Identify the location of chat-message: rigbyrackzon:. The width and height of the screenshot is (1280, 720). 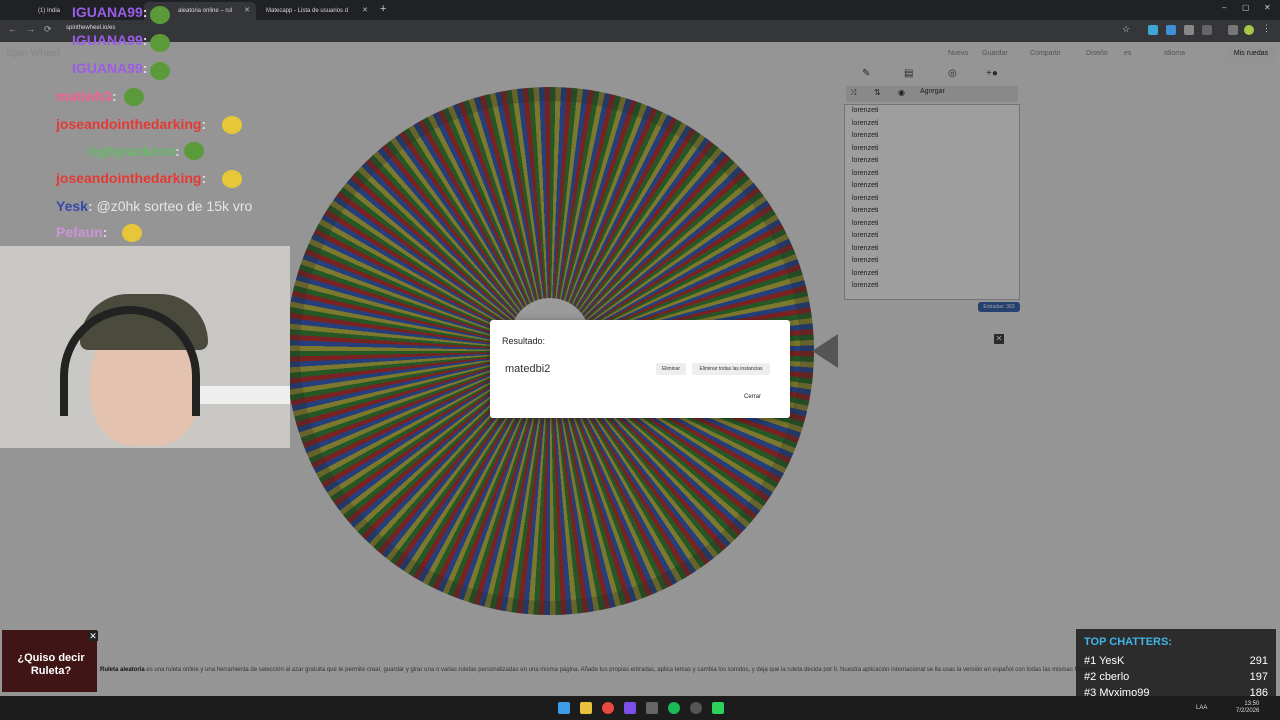
(134, 151).